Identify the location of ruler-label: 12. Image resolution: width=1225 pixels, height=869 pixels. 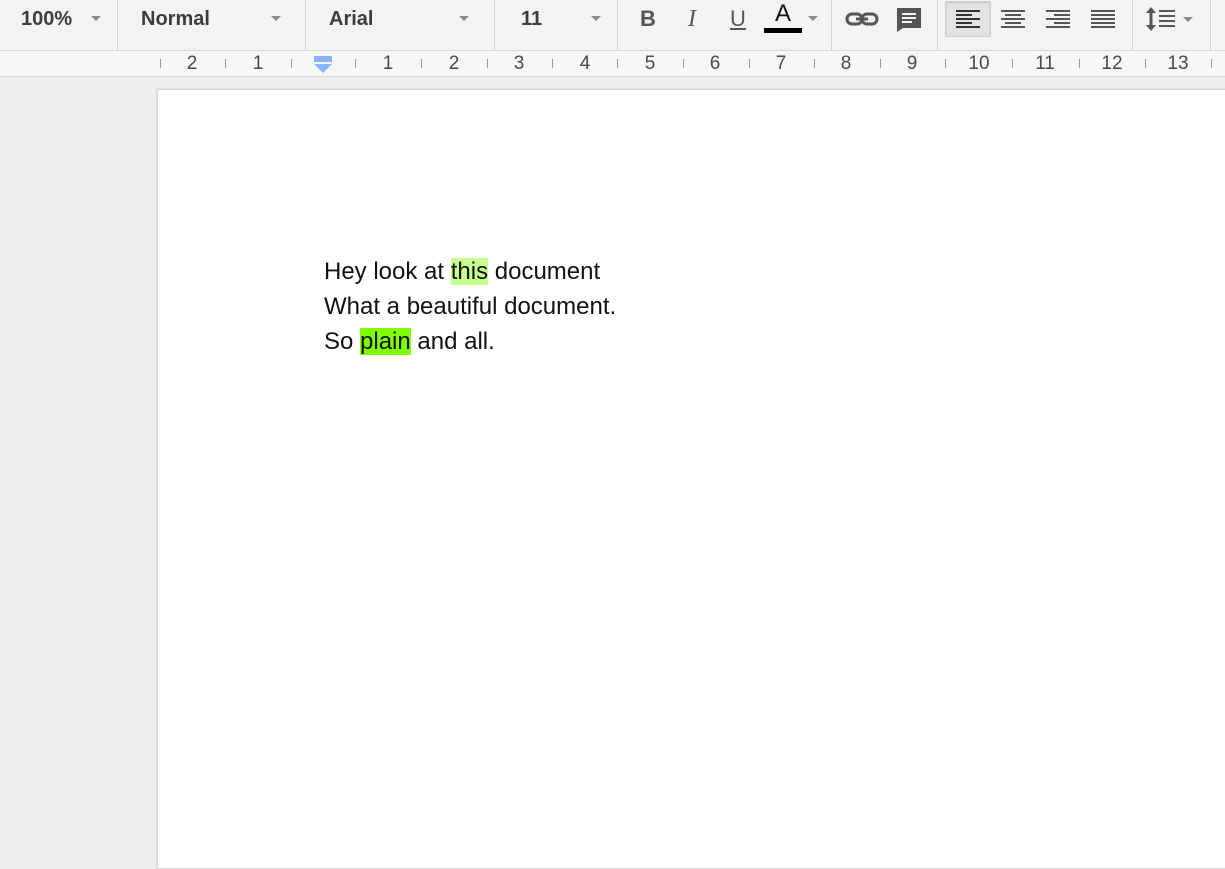
(1112, 63).